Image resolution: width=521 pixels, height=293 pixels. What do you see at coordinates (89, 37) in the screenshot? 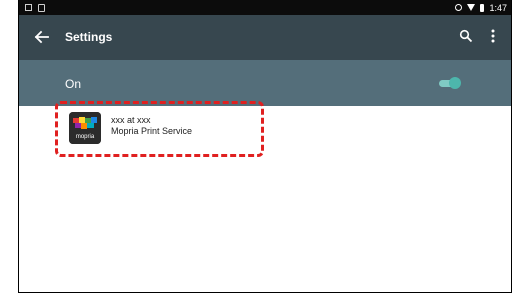
I see `page-title: Settings` at bounding box center [89, 37].